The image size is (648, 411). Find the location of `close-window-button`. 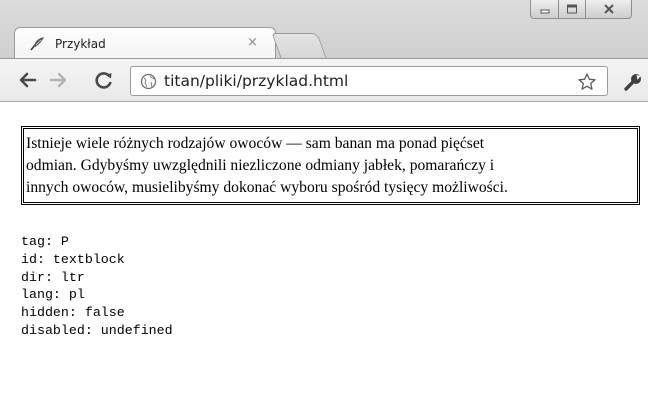

close-window-button is located at coordinates (609, 9).